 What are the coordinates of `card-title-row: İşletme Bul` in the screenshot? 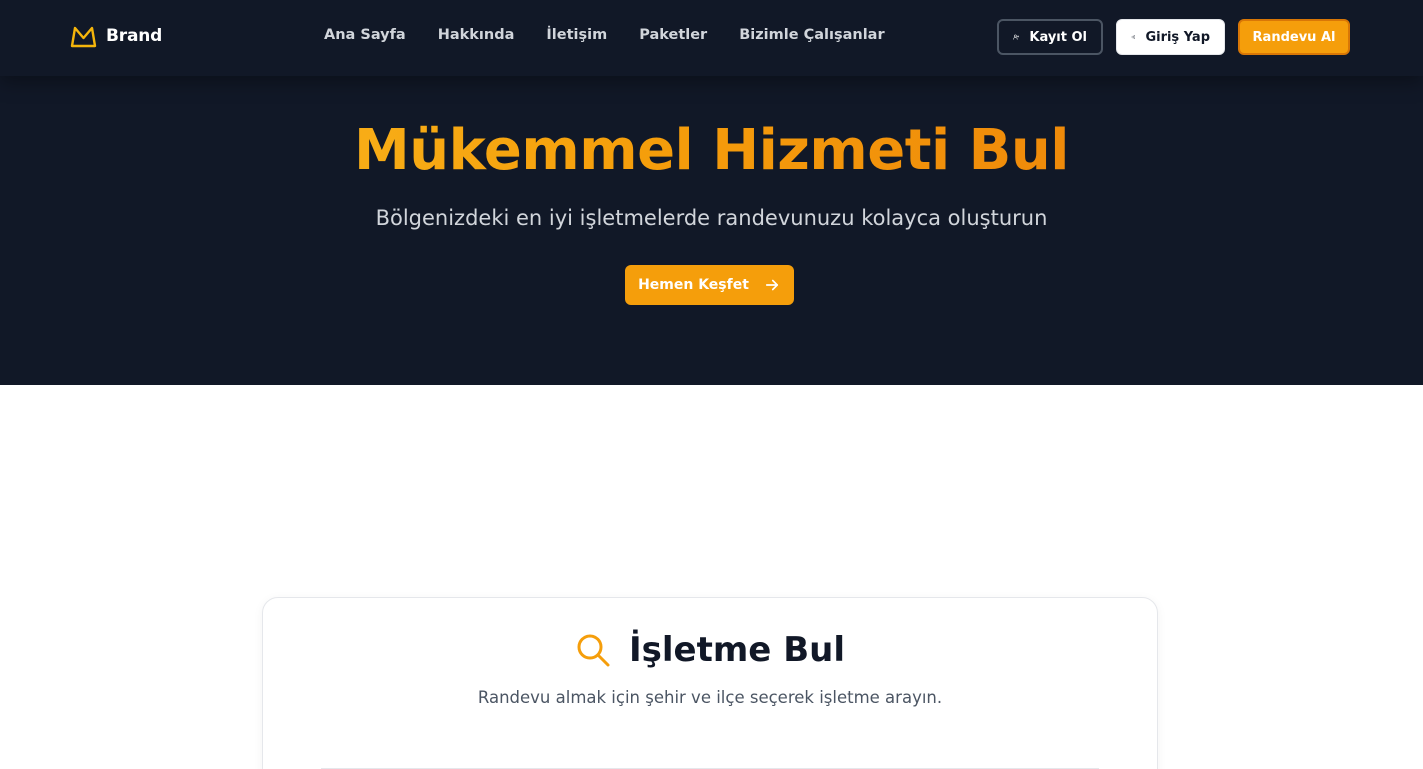 It's located at (710, 650).